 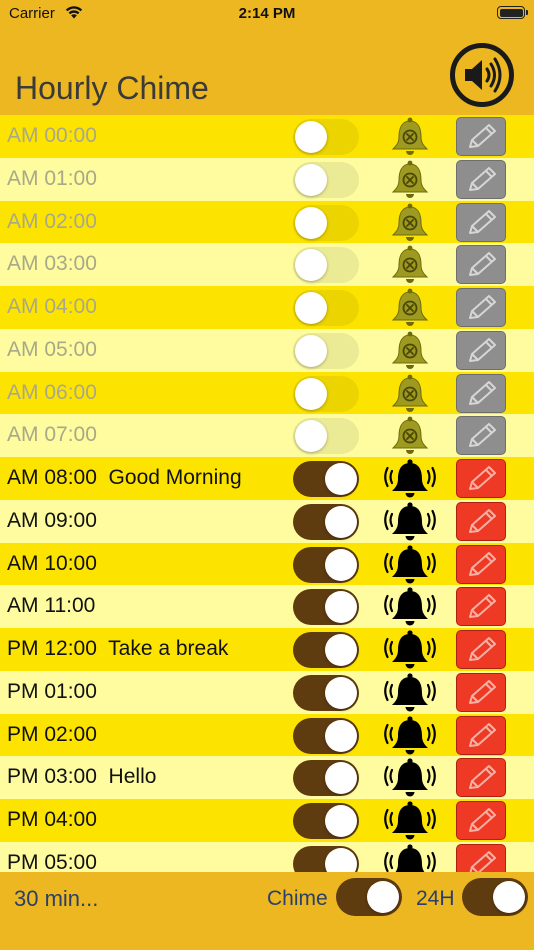 I want to click on h24-toggle, so click(x=495, y=897).